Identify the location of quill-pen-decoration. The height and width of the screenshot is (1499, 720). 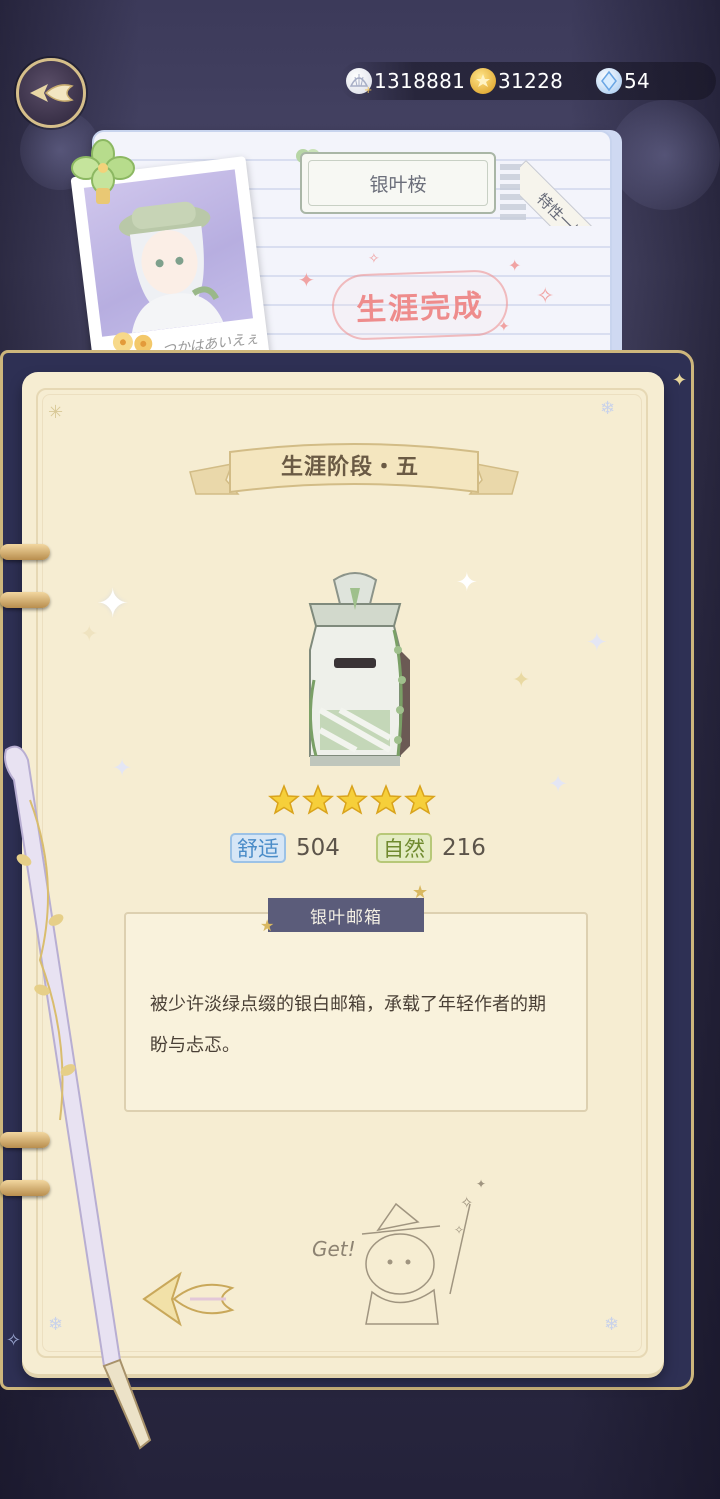
(78, 1097).